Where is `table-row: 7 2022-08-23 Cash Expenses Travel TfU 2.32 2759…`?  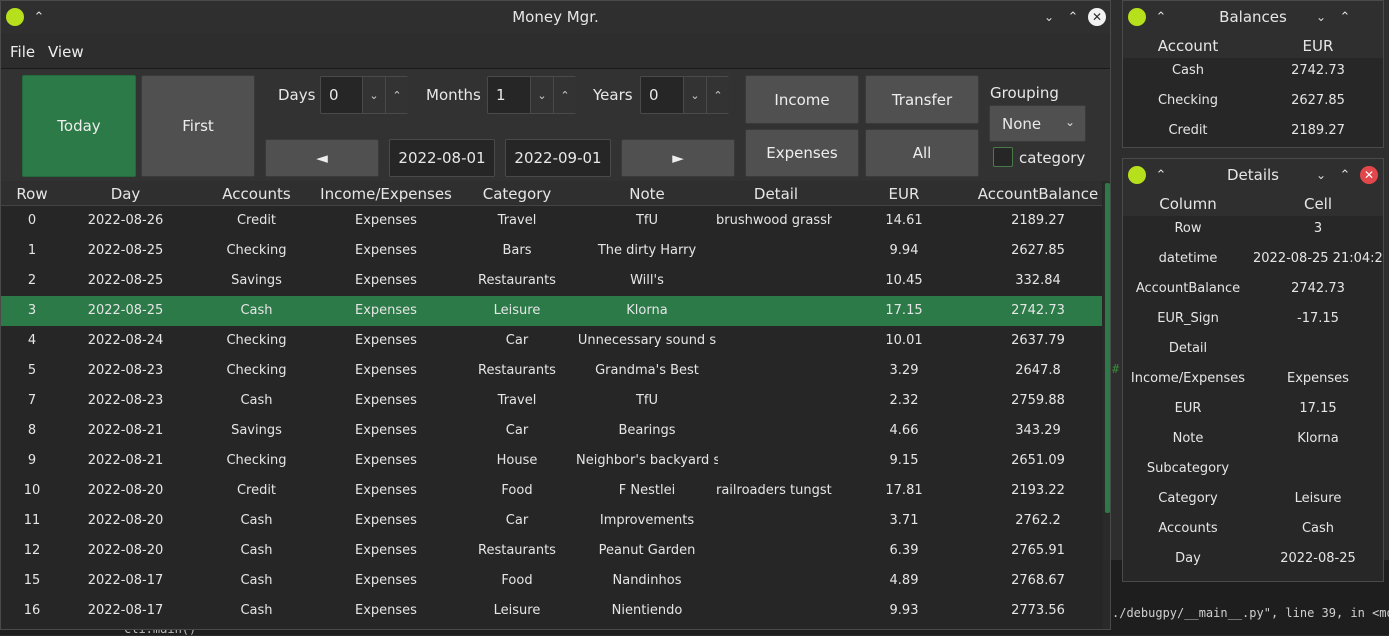
table-row: 7 2022-08-23 Cash Expenses Travel TfU 2.32 2759… is located at coordinates (551, 401).